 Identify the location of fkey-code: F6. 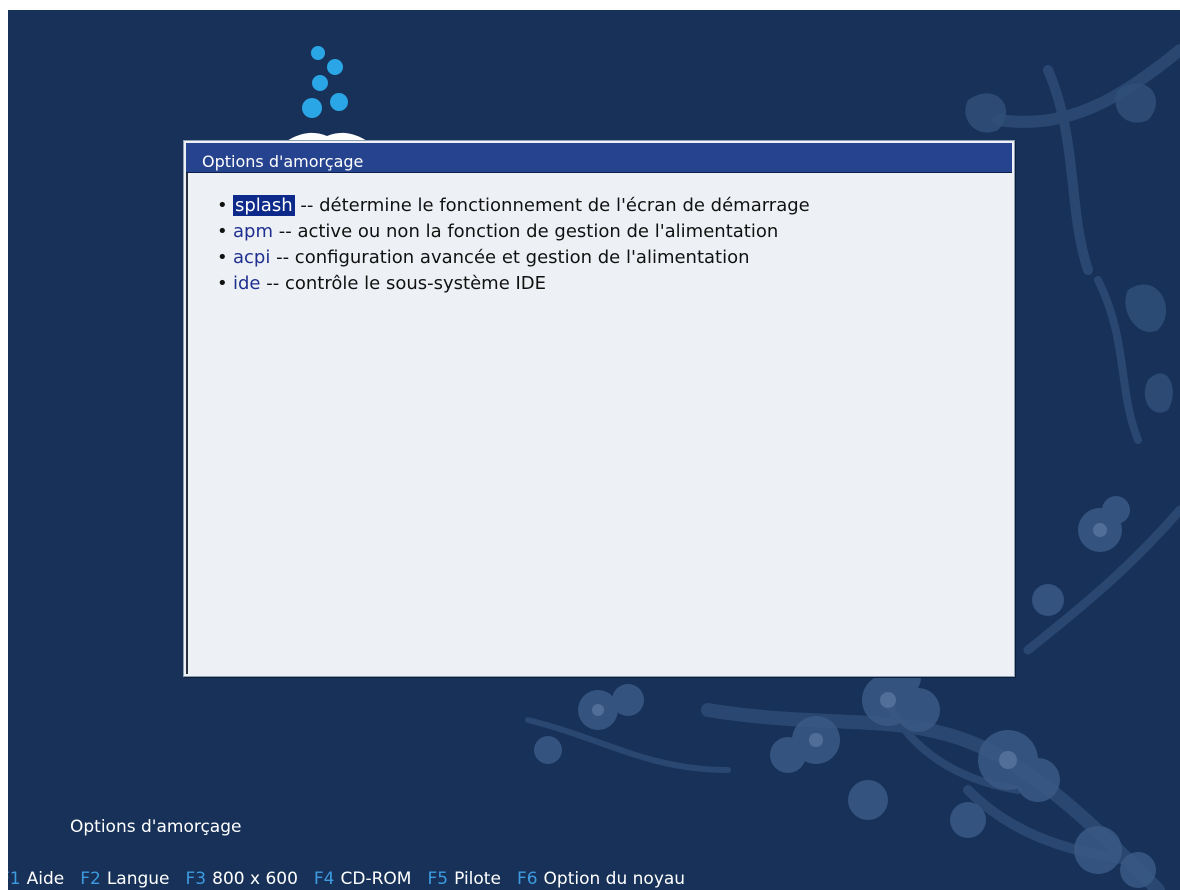
(527, 879).